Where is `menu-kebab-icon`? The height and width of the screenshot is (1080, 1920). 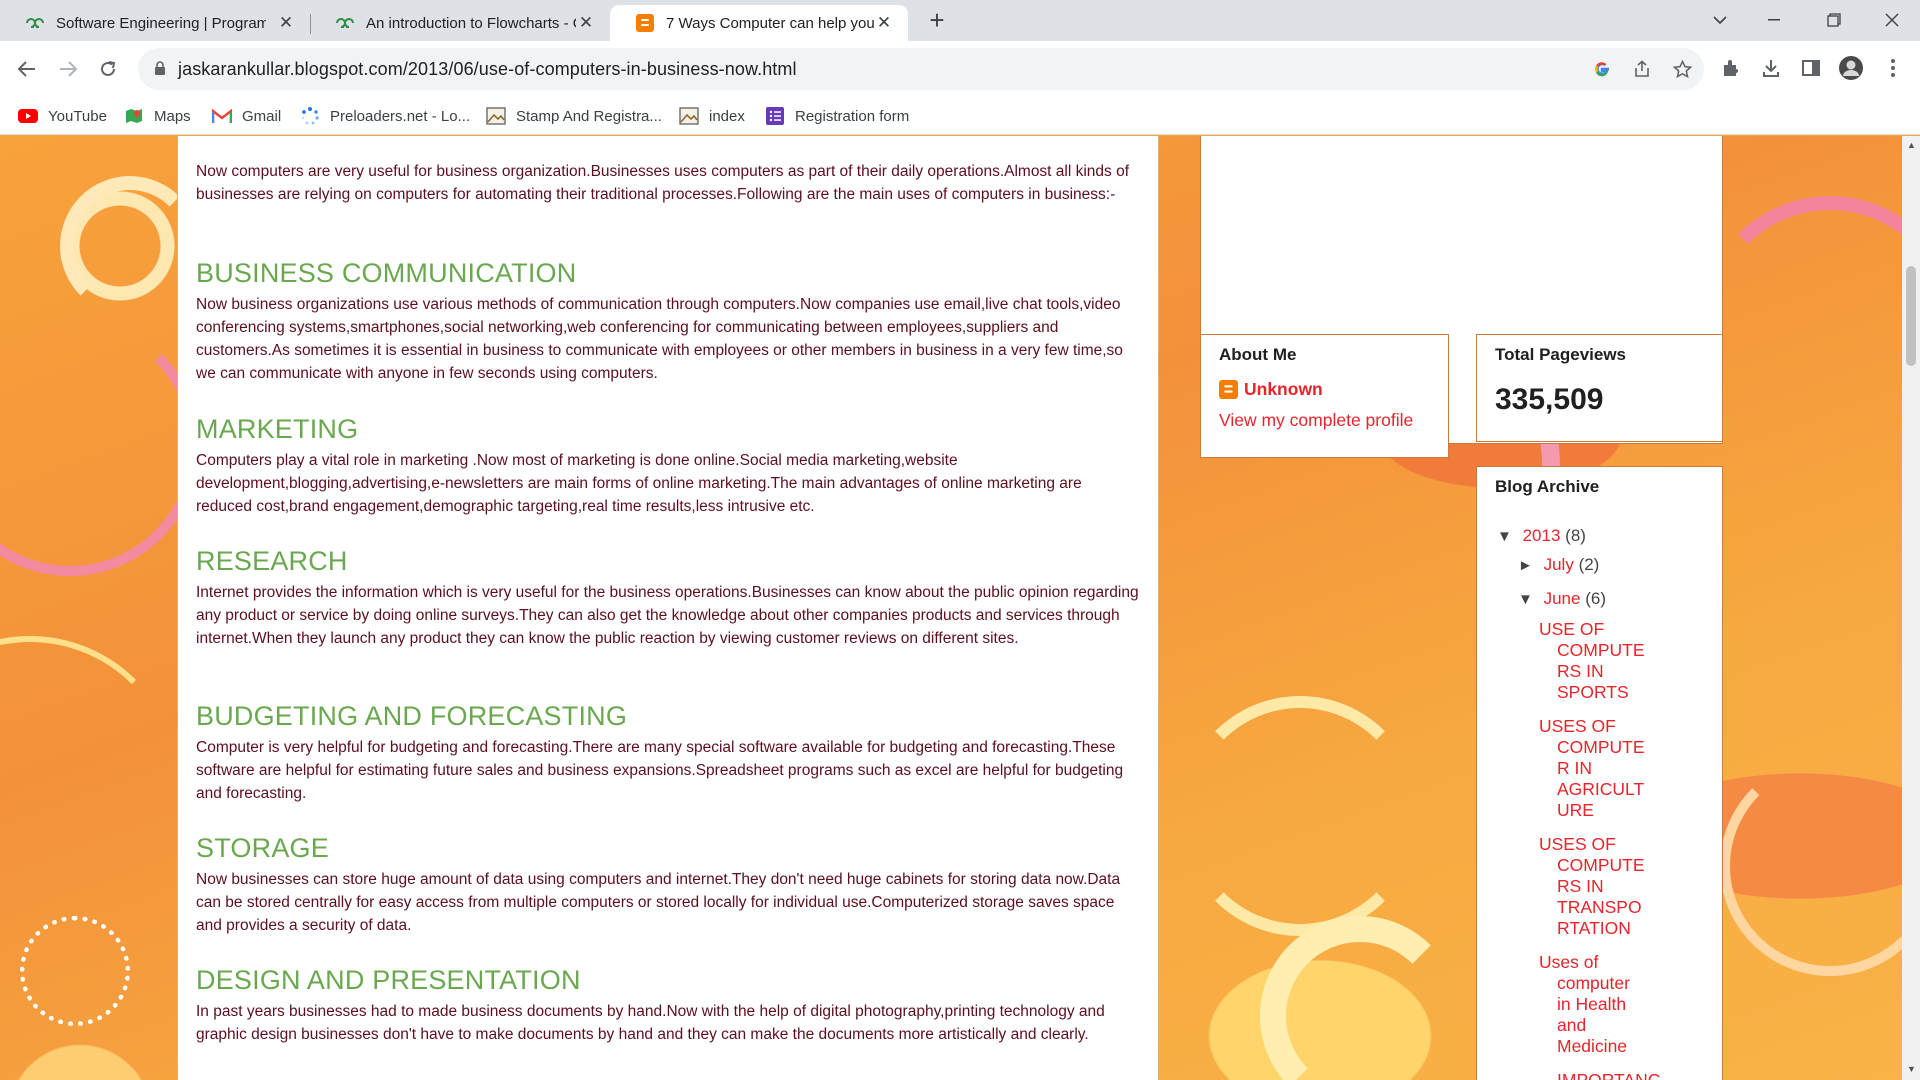 menu-kebab-icon is located at coordinates (1893, 68).